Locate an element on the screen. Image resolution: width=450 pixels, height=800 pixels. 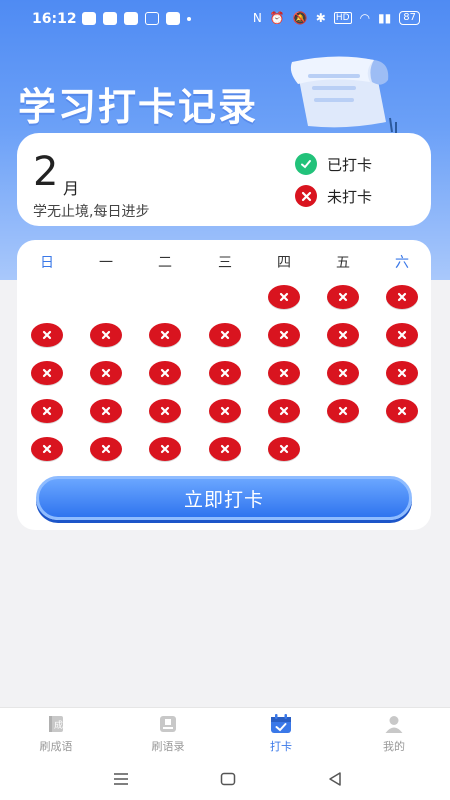
status-time: 16:12 is located at coordinates (54, 19).